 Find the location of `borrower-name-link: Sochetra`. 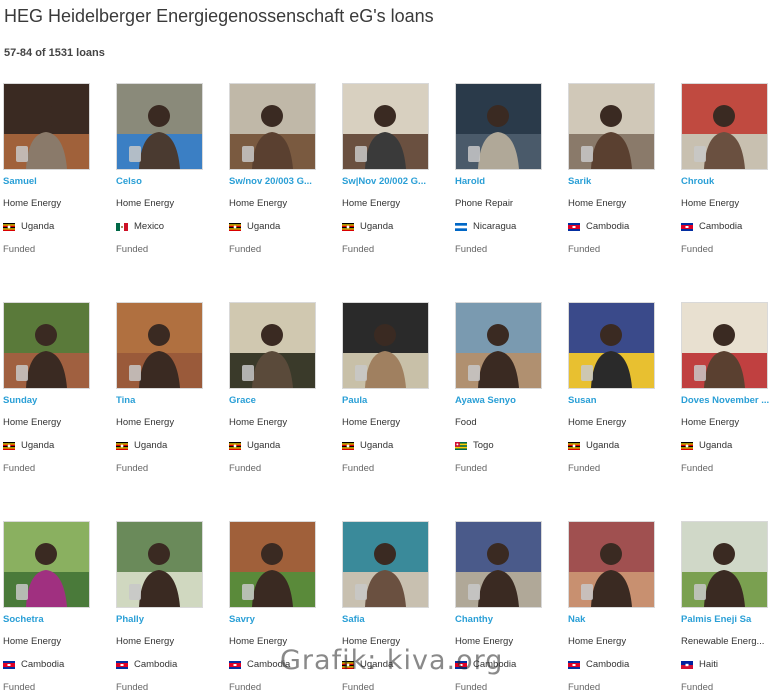

borrower-name-link: Sochetra is located at coordinates (51, 619).